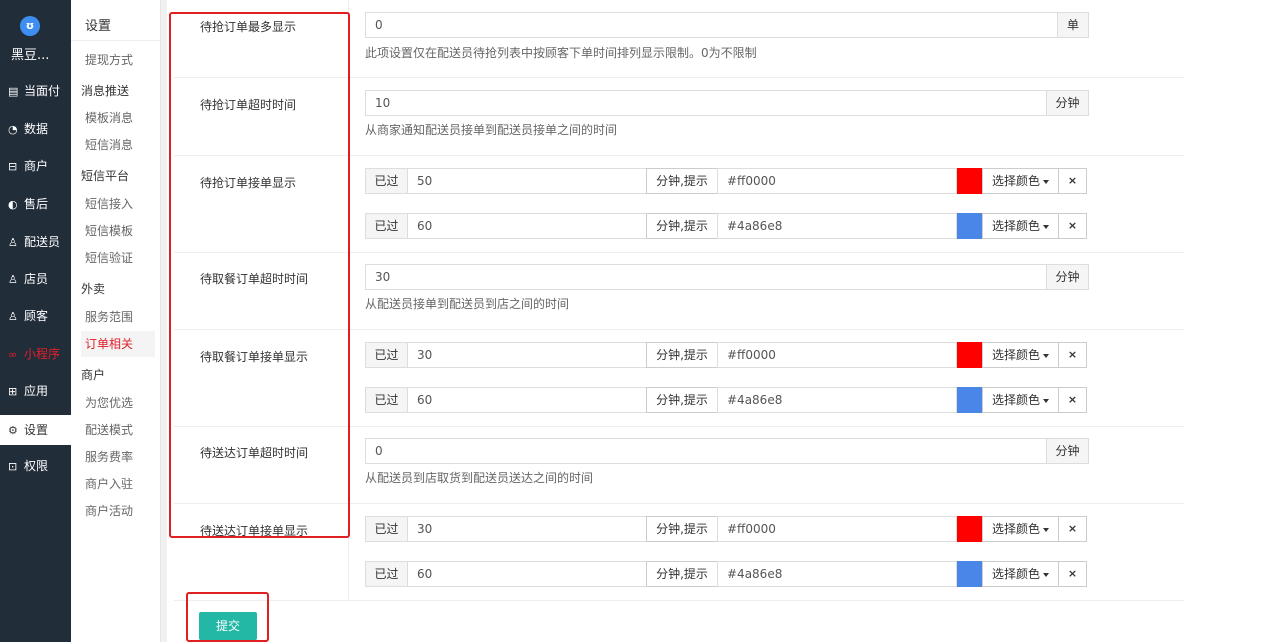 Image resolution: width=1275 pixels, height=642 pixels. What do you see at coordinates (105, 91) in the screenshot?
I see `submenu-group-push: 消息推送` at bounding box center [105, 91].